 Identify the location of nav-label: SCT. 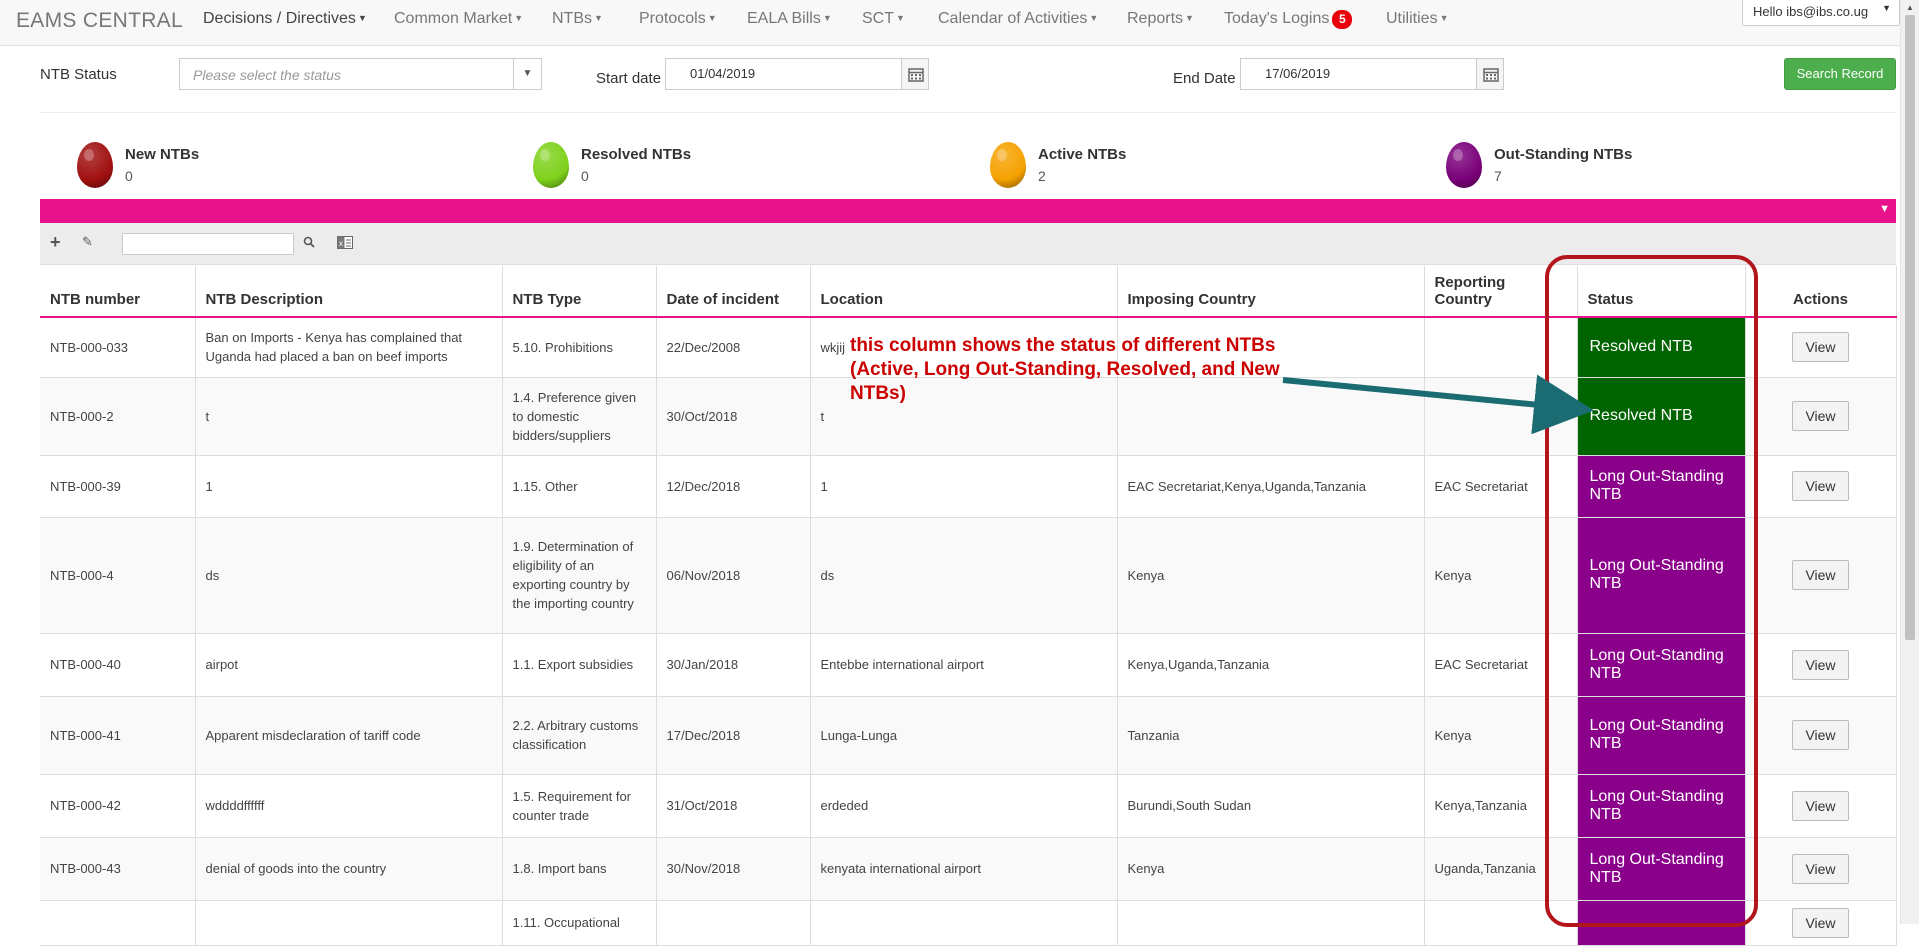
(878, 18).